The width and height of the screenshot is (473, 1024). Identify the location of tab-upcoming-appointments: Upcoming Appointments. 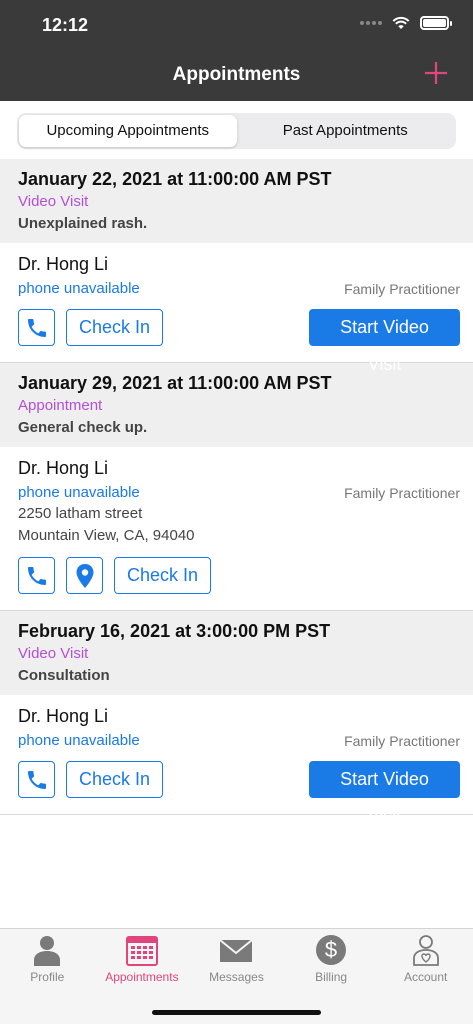
(128, 131).